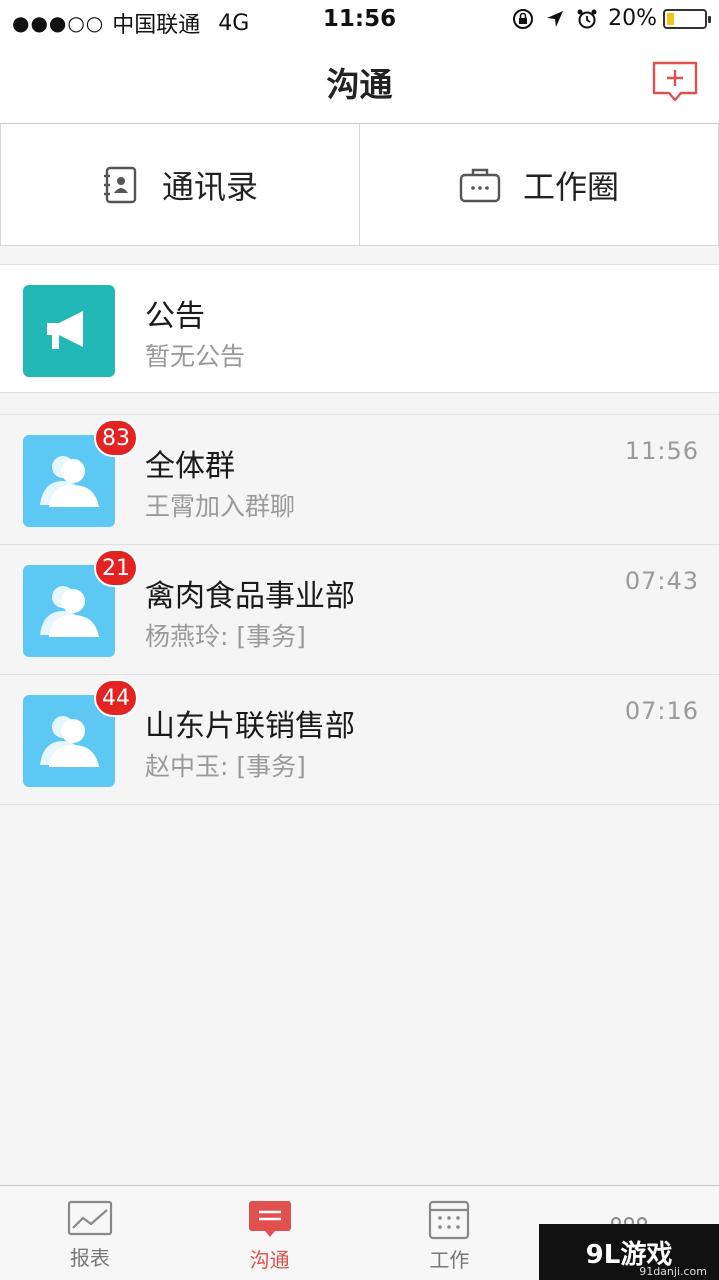  What do you see at coordinates (190, 466) in the screenshot?
I see `chat-name: 全体群` at bounding box center [190, 466].